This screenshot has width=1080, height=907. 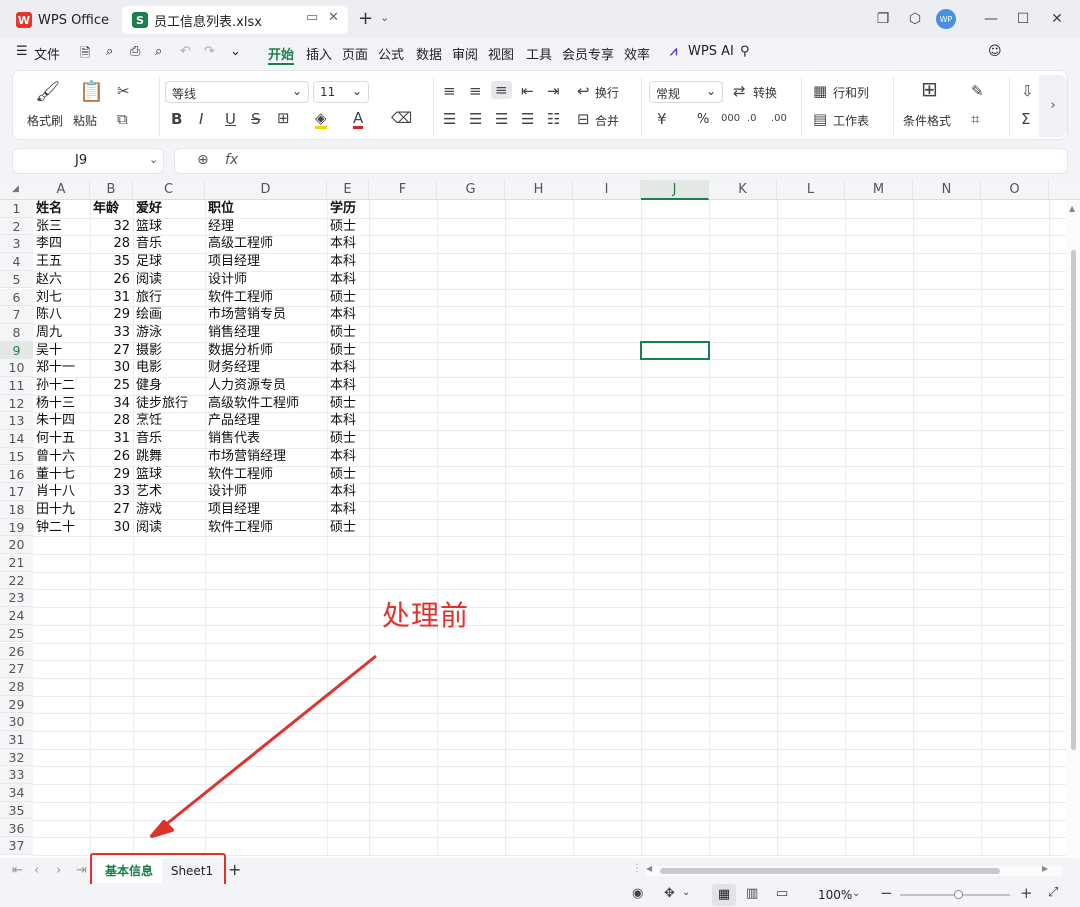 What do you see at coordinates (1026, 893) in the screenshot?
I see `zoom-in-button: +` at bounding box center [1026, 893].